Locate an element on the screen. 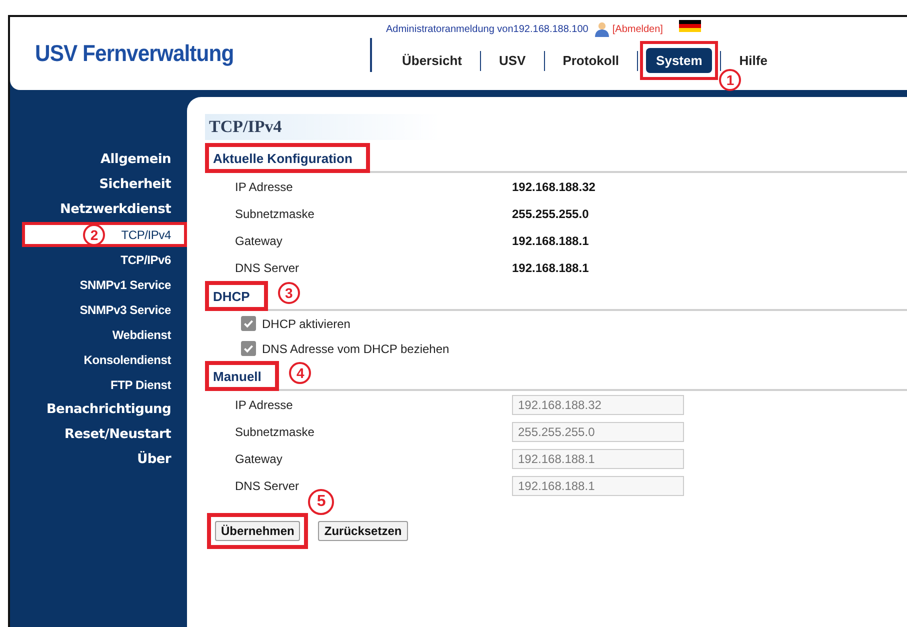 The height and width of the screenshot is (627, 907). nav-tab: USV is located at coordinates (512, 60).